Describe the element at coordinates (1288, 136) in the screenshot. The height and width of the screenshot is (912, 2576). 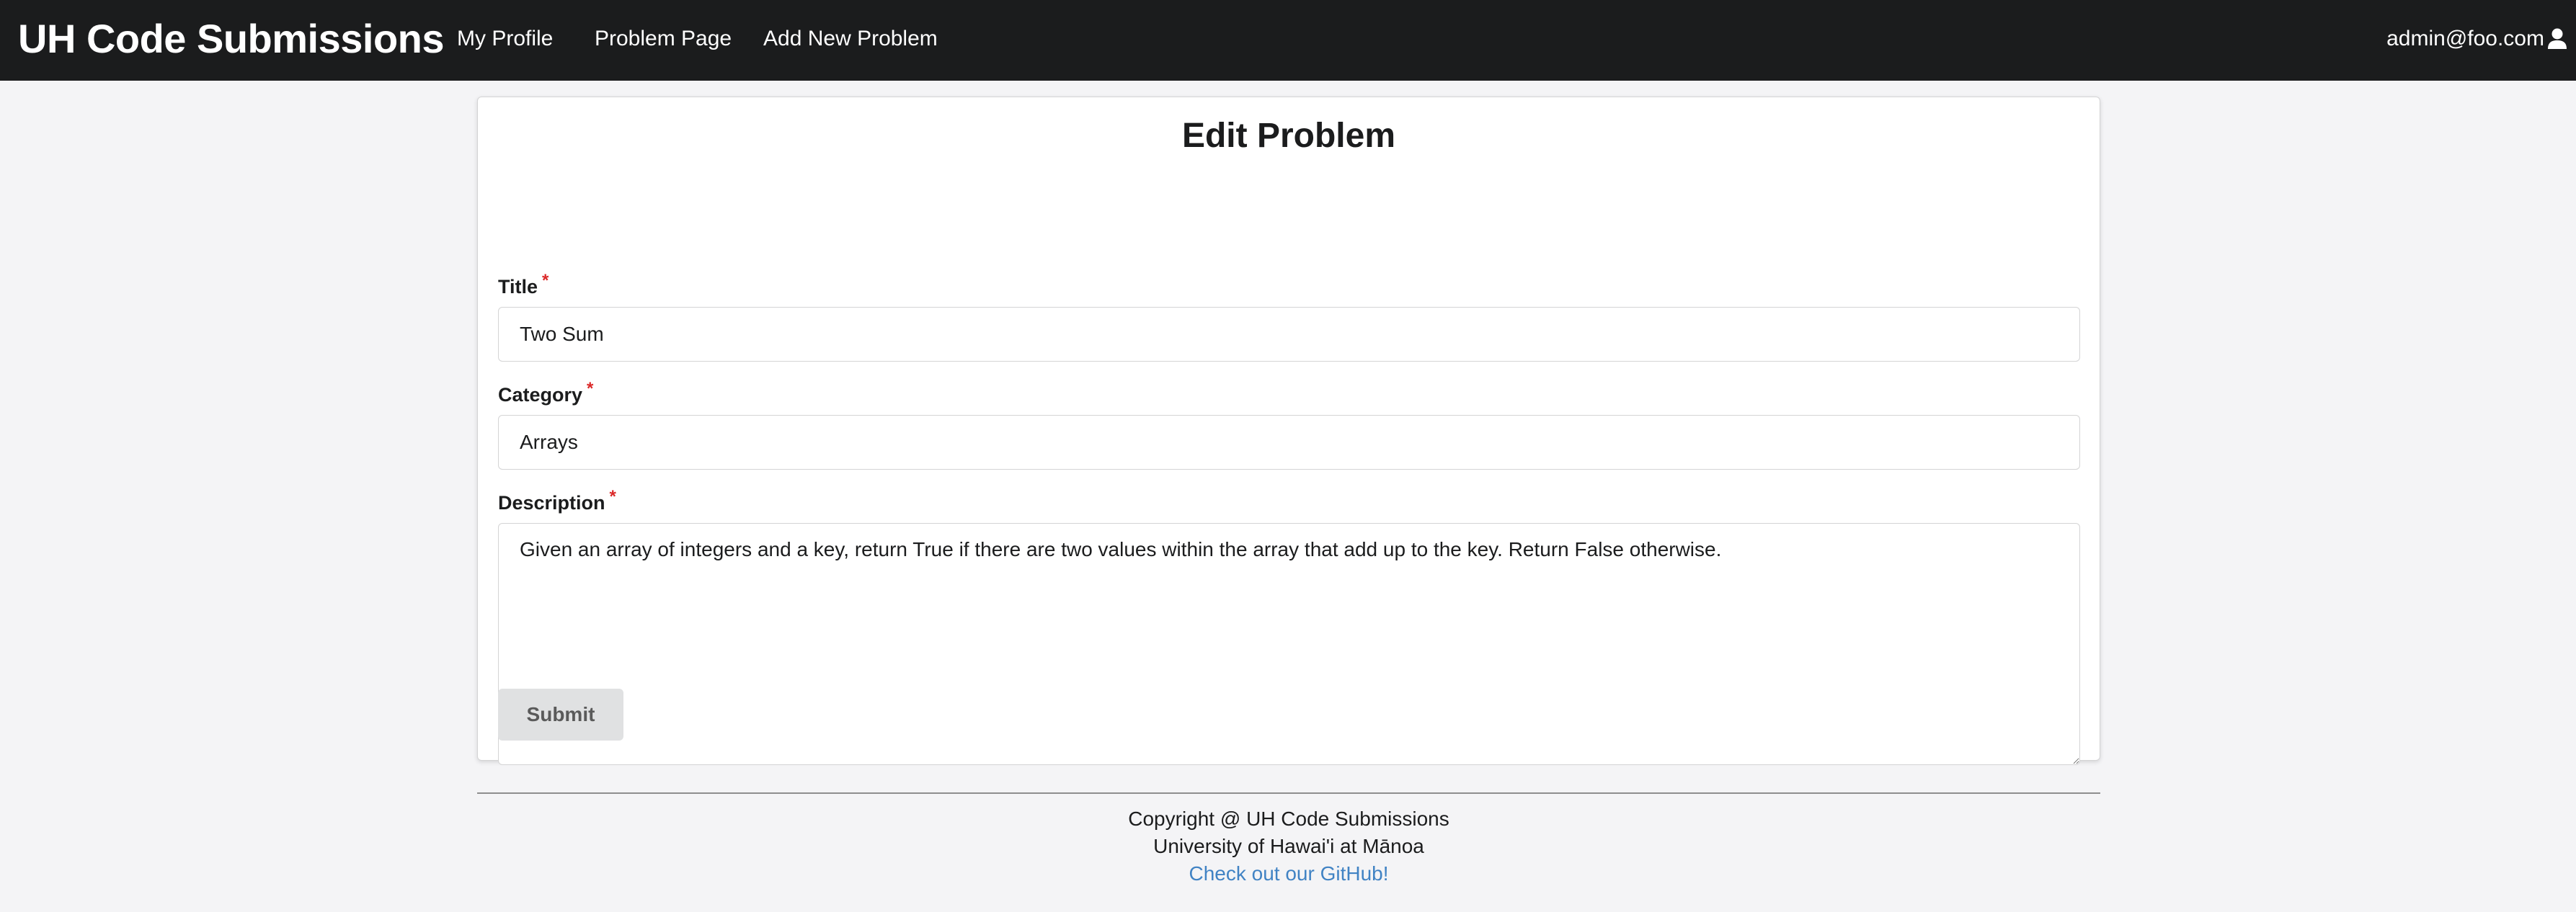
I see `page-title: Edit Problem` at that location.